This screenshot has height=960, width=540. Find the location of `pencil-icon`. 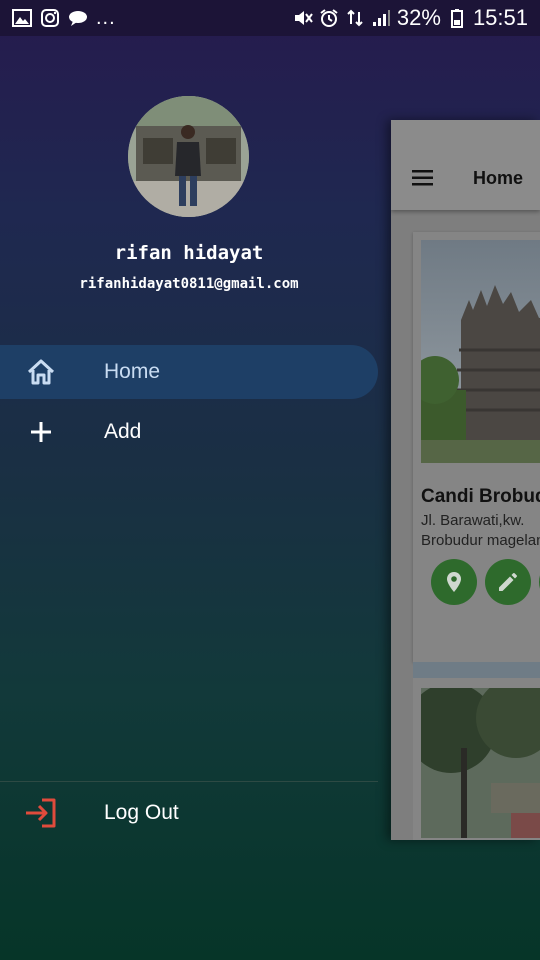

pencil-icon is located at coordinates (508, 582).